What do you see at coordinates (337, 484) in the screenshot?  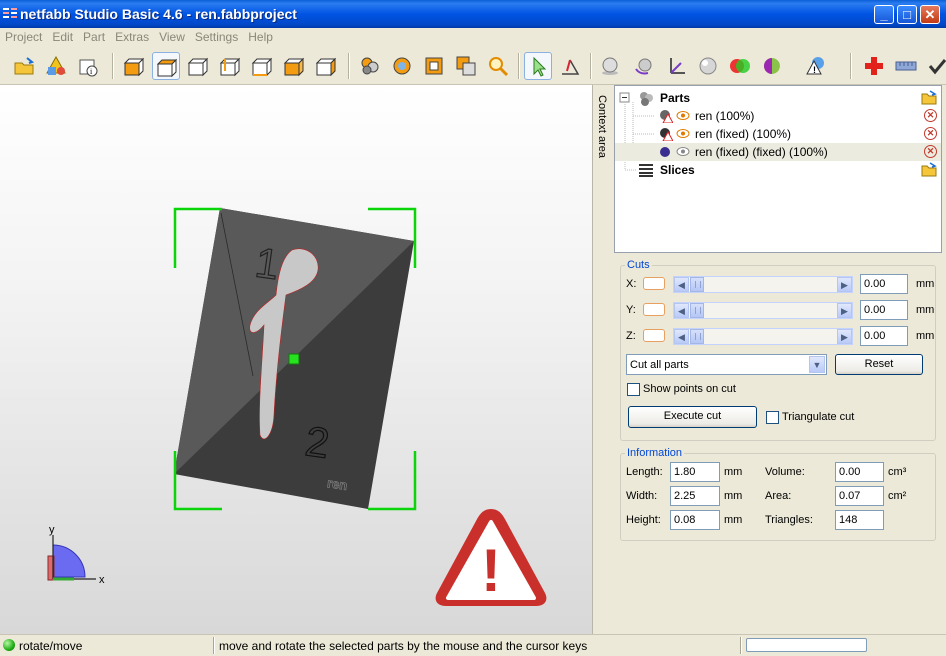 I see `part-engraving: ren` at bounding box center [337, 484].